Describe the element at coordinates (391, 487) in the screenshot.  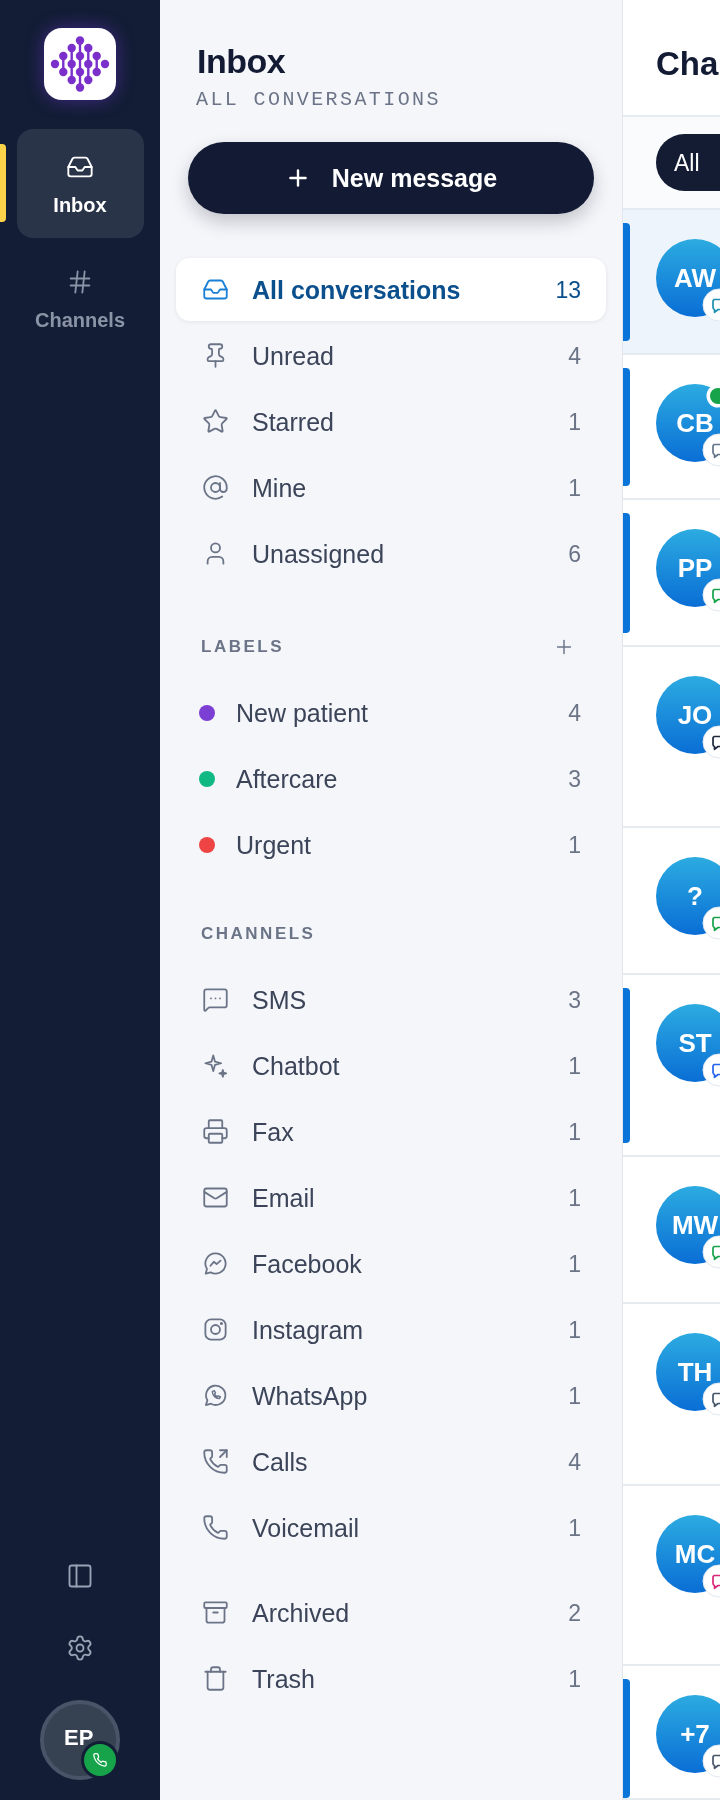
I see `nav-item: Mine 1` at that location.